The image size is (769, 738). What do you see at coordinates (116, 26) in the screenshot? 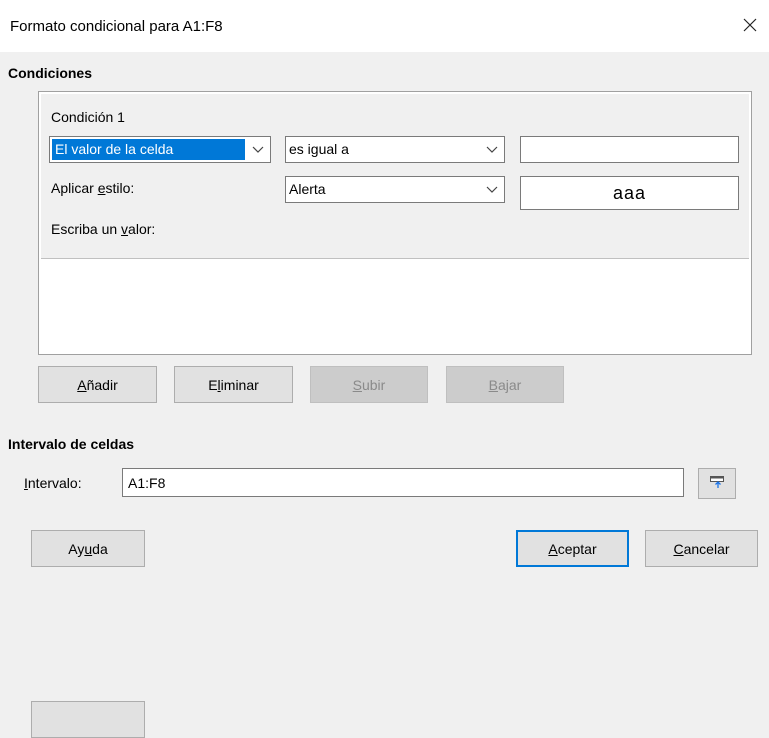
I see `window-title: Formato condicional para A1:F8` at bounding box center [116, 26].